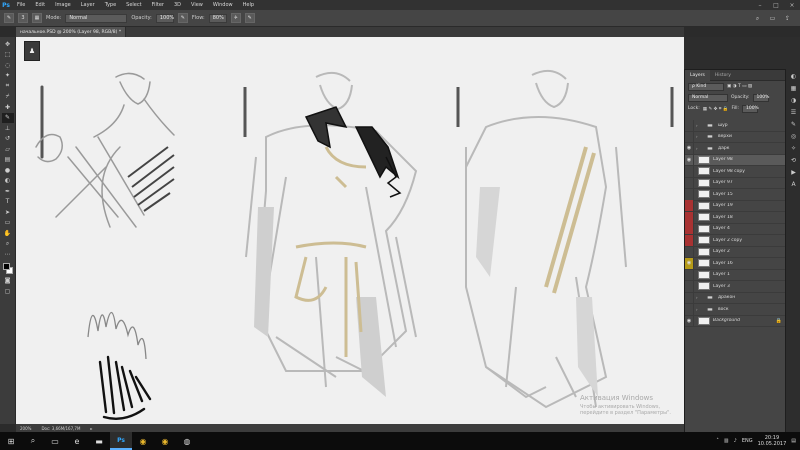 Image resolution: width=800 pixels, height=450 pixels. I want to click on layer-row: ◉ Layer 16, so click(735, 263).